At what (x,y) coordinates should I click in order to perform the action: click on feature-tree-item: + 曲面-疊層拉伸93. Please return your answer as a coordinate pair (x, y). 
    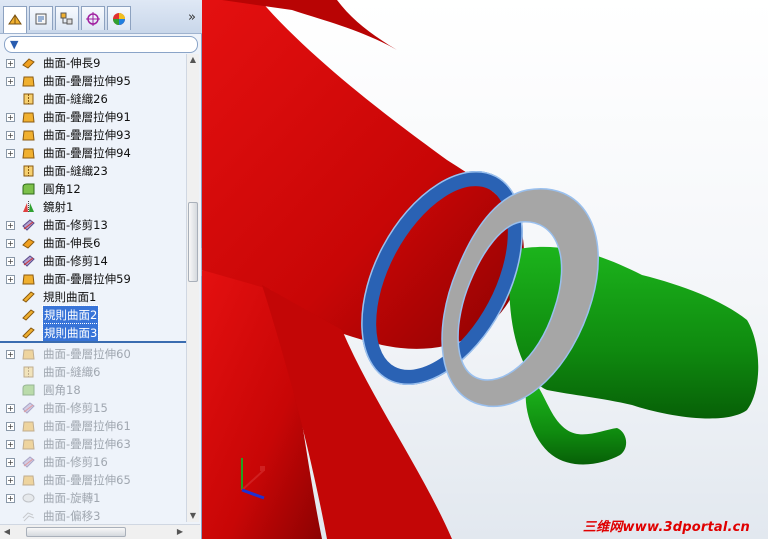
    Looking at the image, I should click on (94, 135).